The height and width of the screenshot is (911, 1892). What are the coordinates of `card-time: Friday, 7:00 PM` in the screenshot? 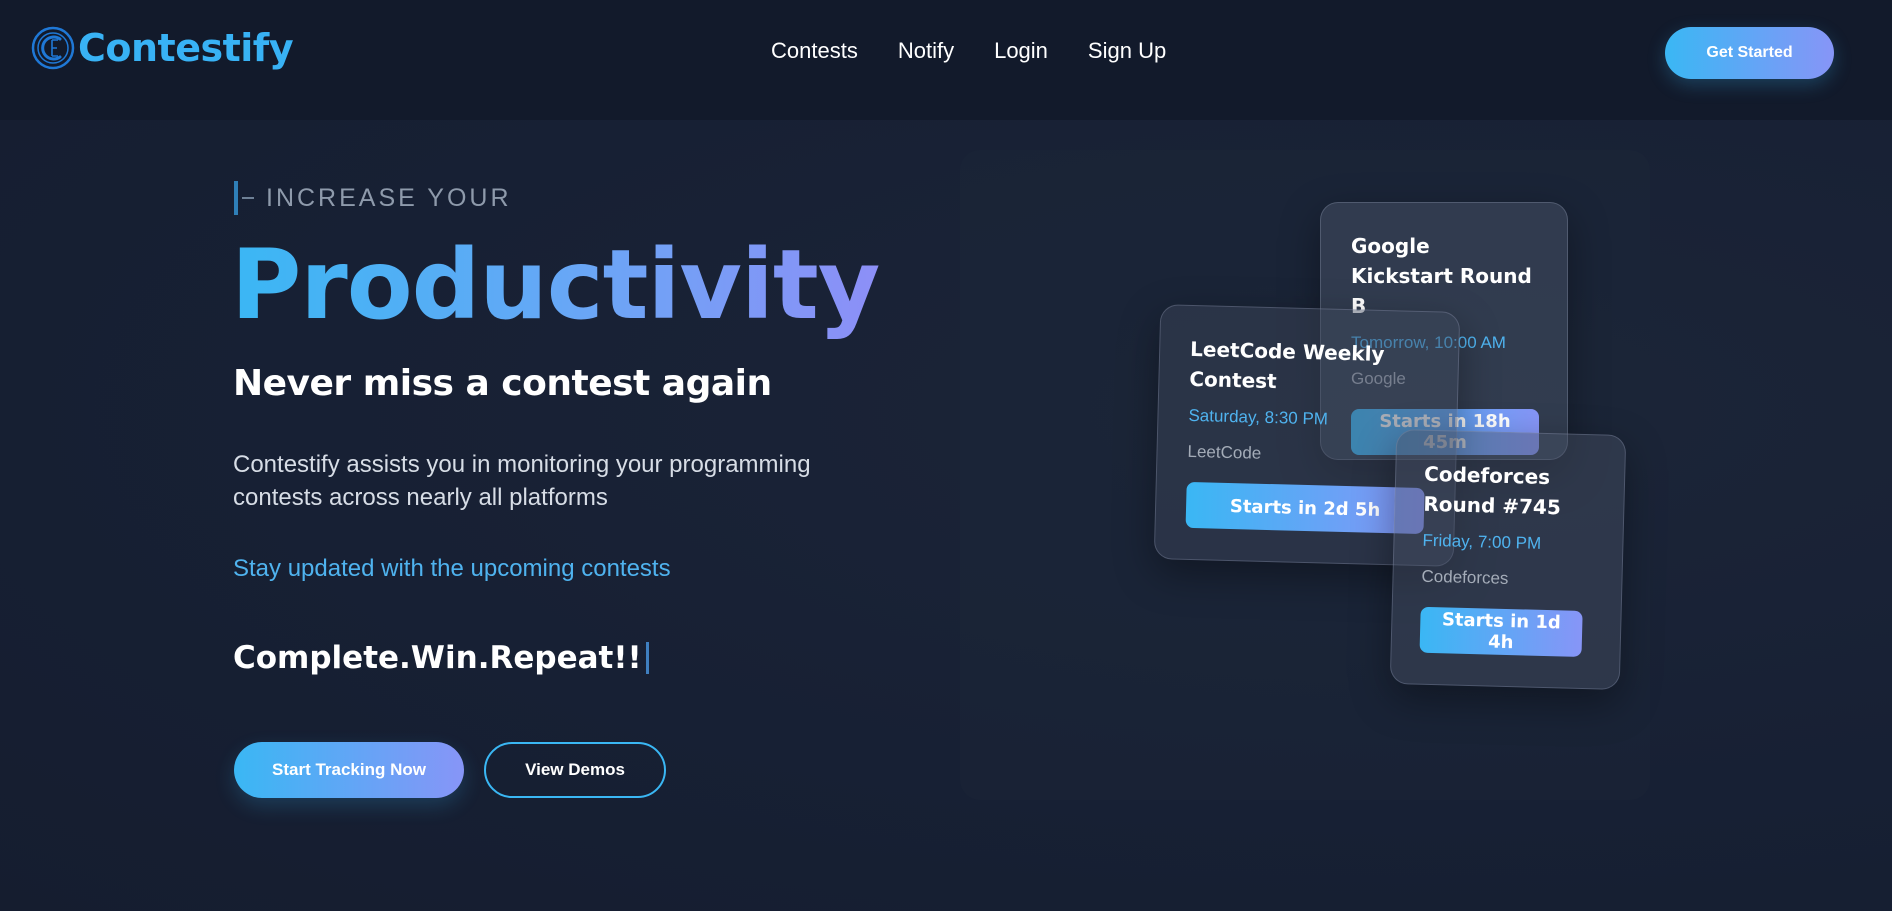 It's located at (1482, 541).